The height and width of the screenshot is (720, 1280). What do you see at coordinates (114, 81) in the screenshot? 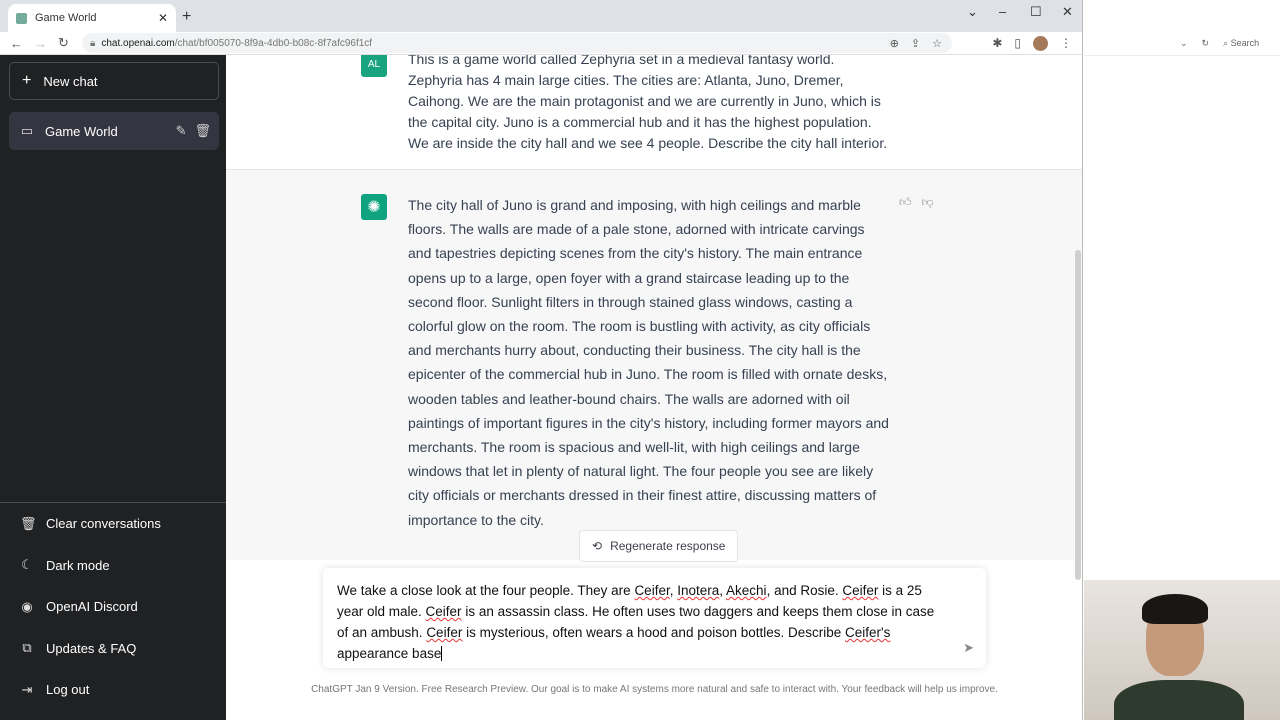
I see `new-chat-button: + New chat` at bounding box center [114, 81].